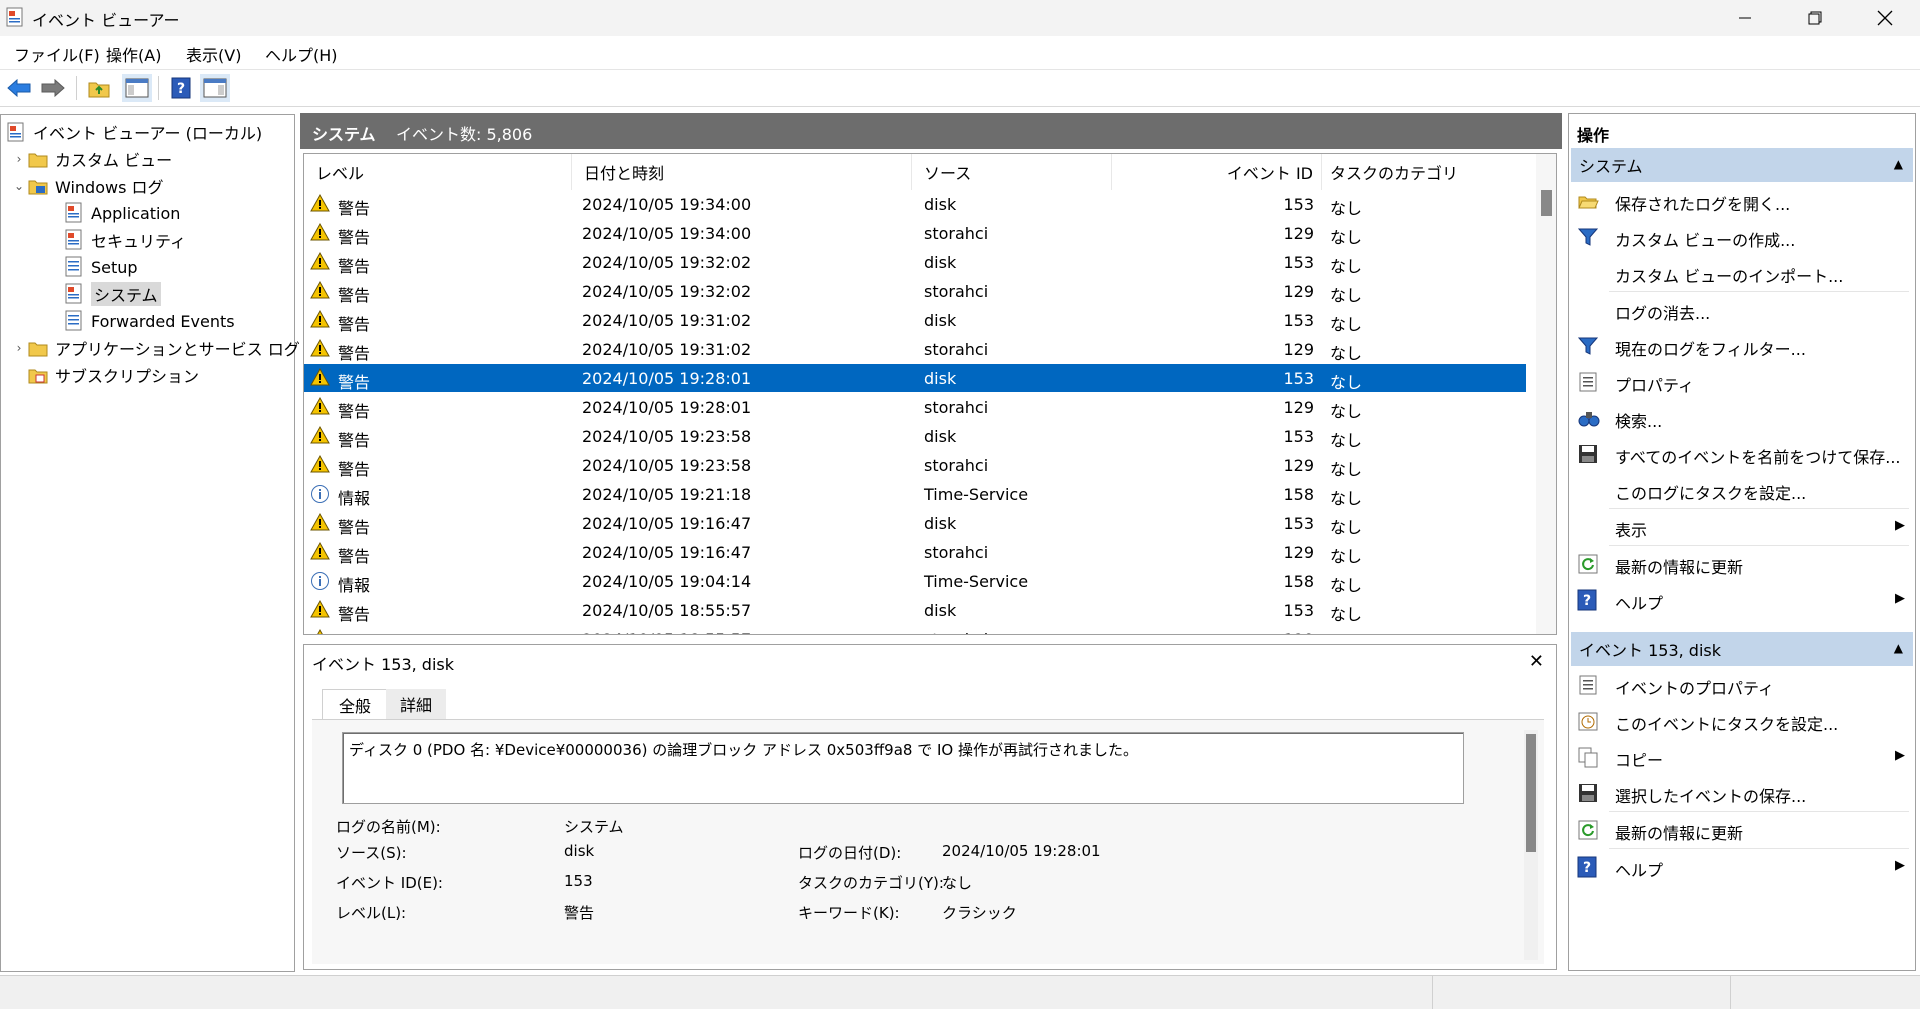 The height and width of the screenshot is (1009, 1920). What do you see at coordinates (53, 88) in the screenshot?
I see `forward-button` at bounding box center [53, 88].